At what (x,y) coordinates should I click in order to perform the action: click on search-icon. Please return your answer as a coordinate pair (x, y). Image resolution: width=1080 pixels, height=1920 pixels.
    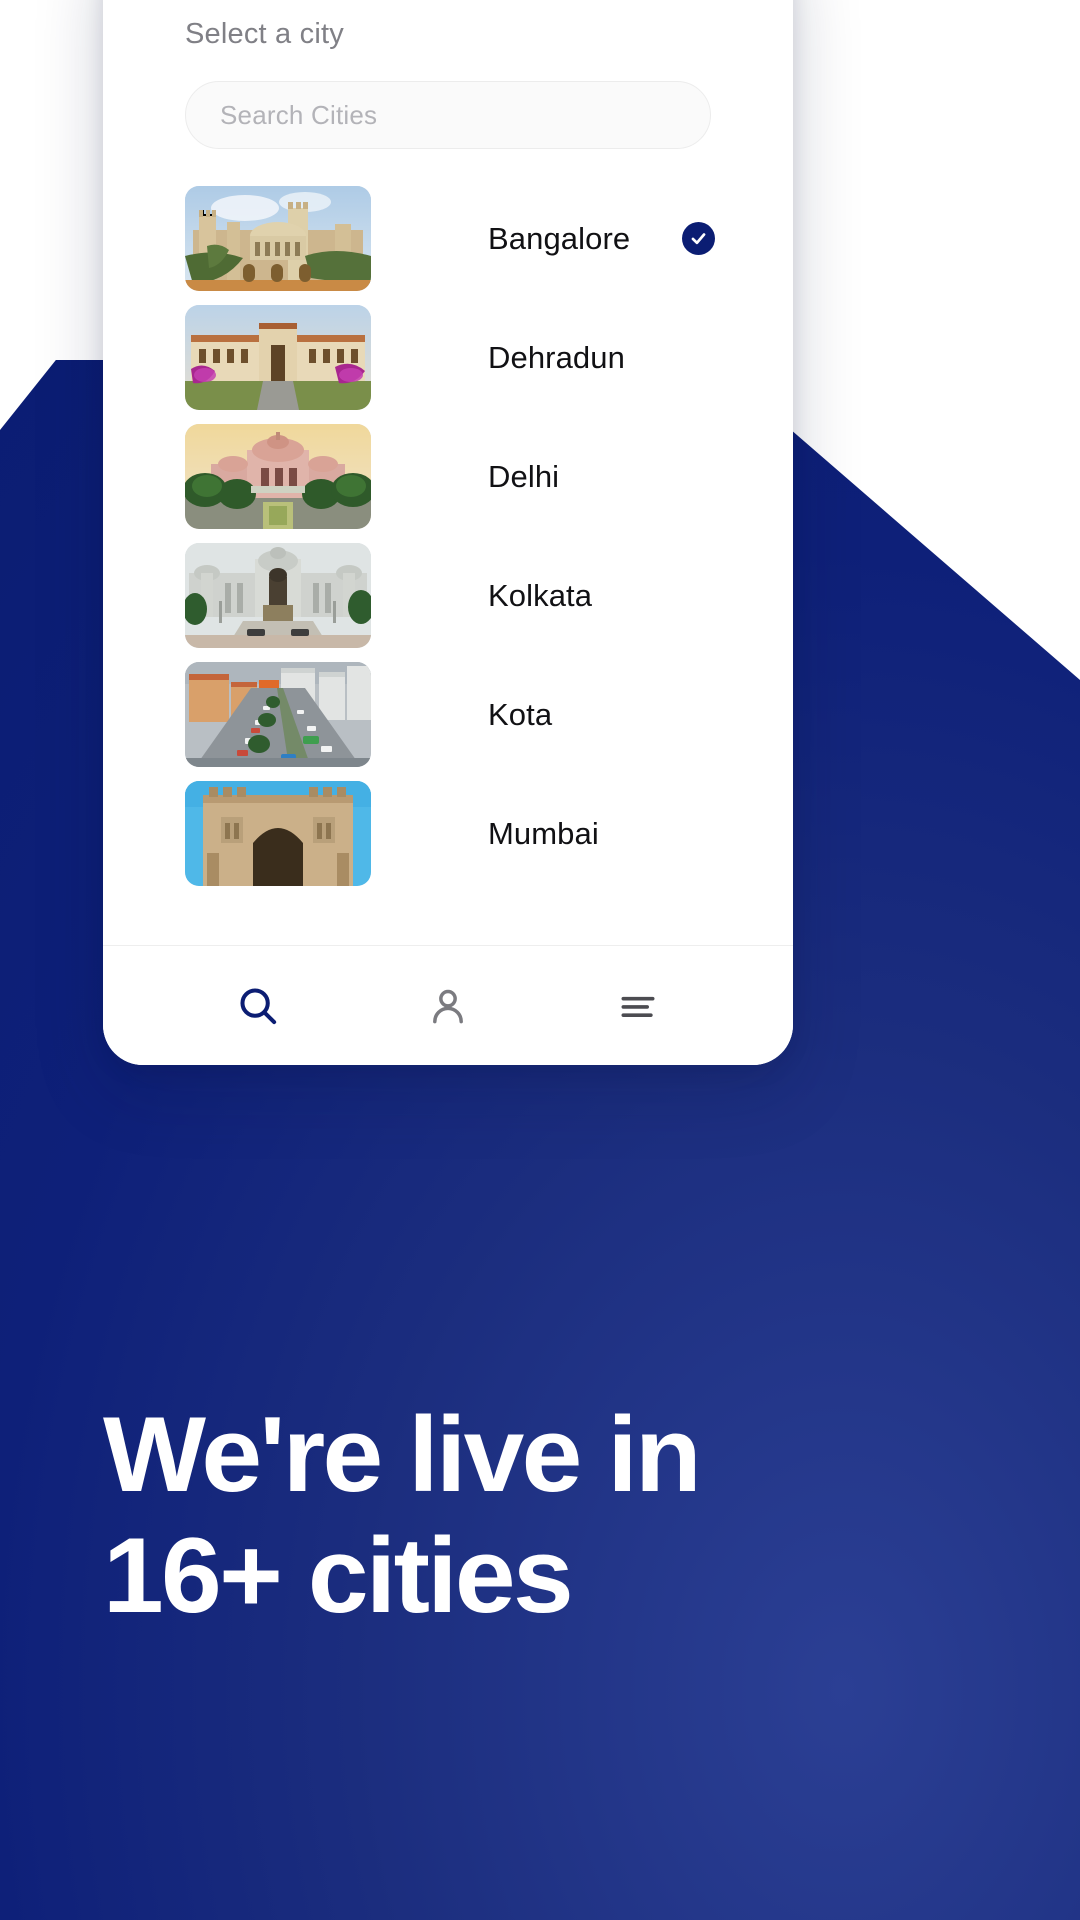
    Looking at the image, I should click on (258, 1005).